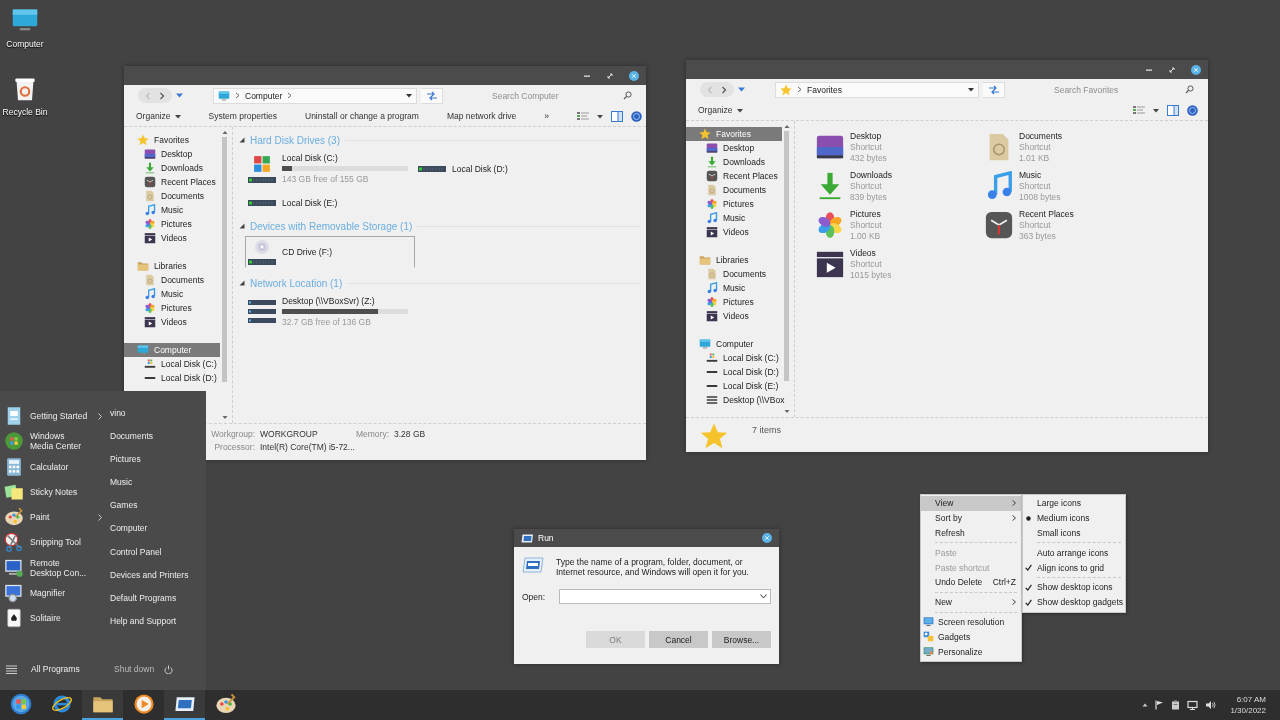  Describe the element at coordinates (1248, 710) in the screenshot. I see `clock-date: 1/30/2022` at that location.